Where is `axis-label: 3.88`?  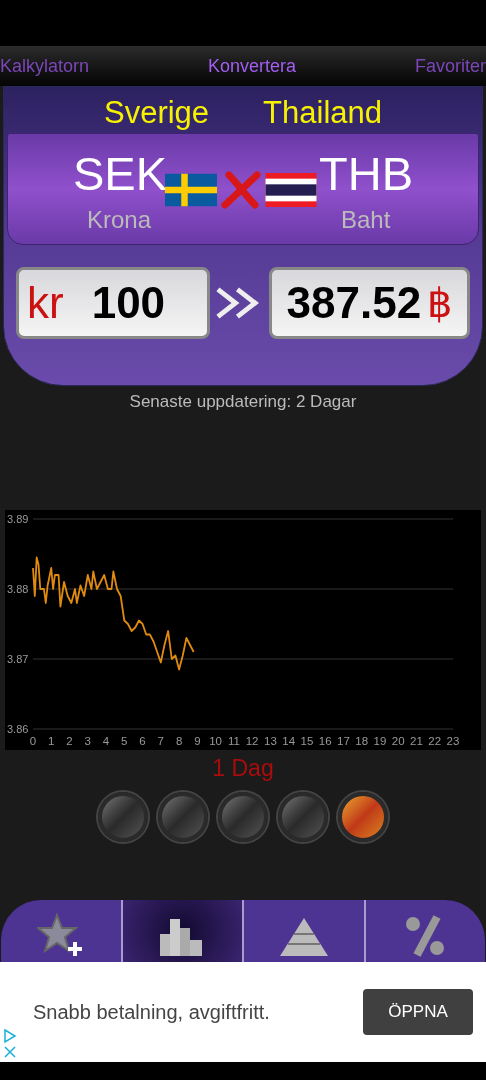 axis-label: 3.88 is located at coordinates (18, 589).